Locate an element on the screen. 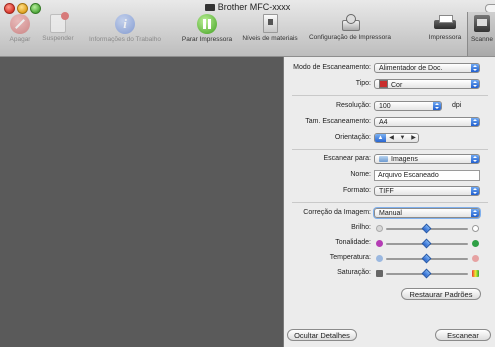  orientation-label: Orientação: is located at coordinates (352, 137).